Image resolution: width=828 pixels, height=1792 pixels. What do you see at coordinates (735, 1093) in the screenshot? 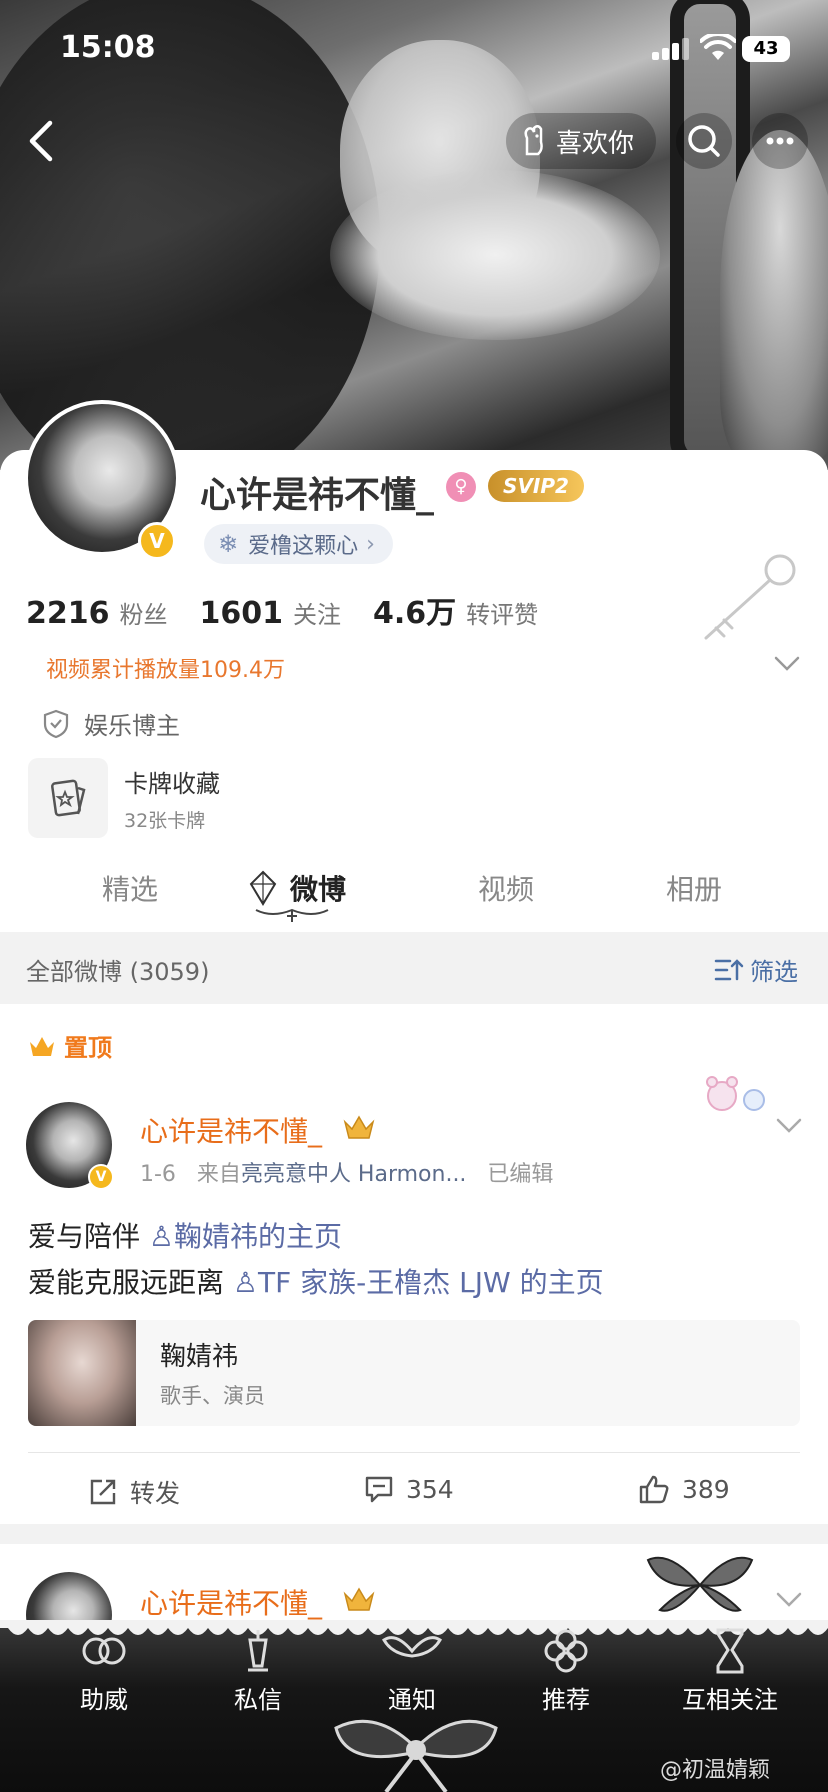
I see `bear-sticker-icon` at bounding box center [735, 1093].